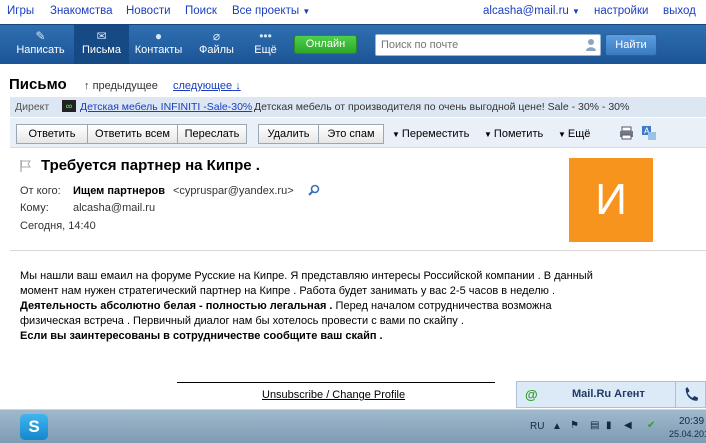 The height and width of the screenshot is (443, 706). What do you see at coordinates (609, 425) in the screenshot?
I see `network-icon: ▮` at bounding box center [609, 425].